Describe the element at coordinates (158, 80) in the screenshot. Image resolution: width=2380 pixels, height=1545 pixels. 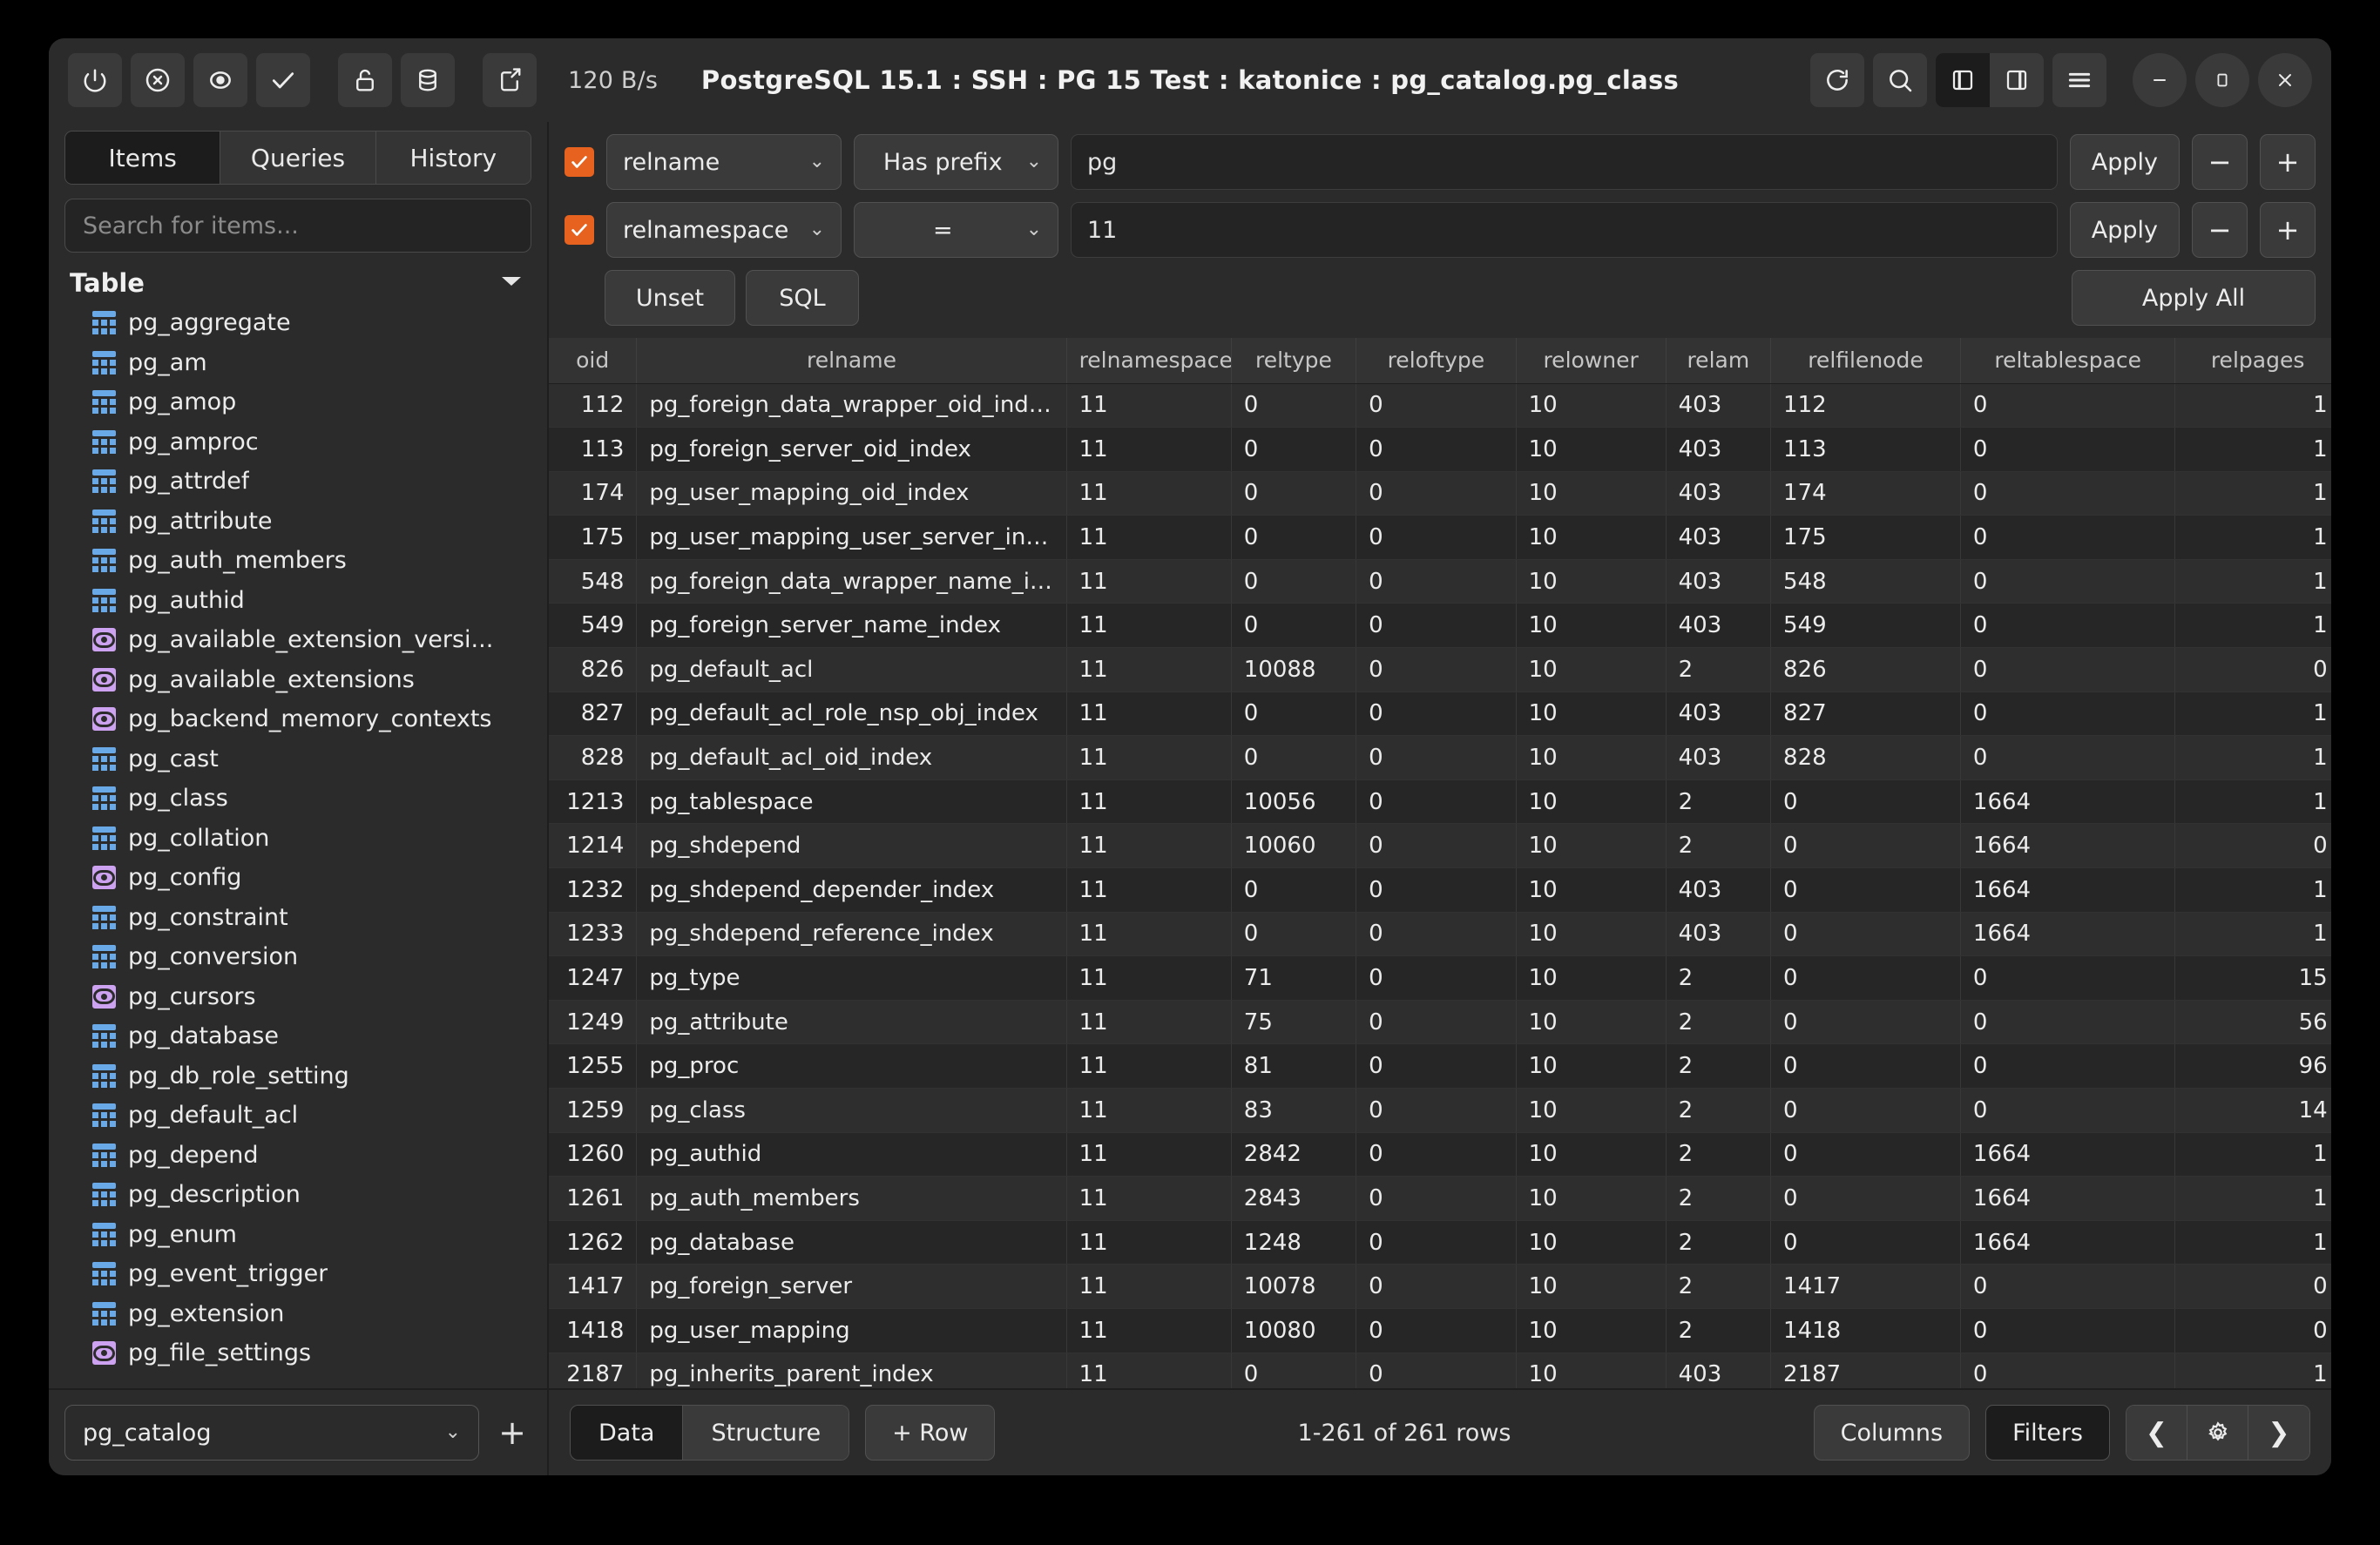
I see `disconnect-icon` at that location.